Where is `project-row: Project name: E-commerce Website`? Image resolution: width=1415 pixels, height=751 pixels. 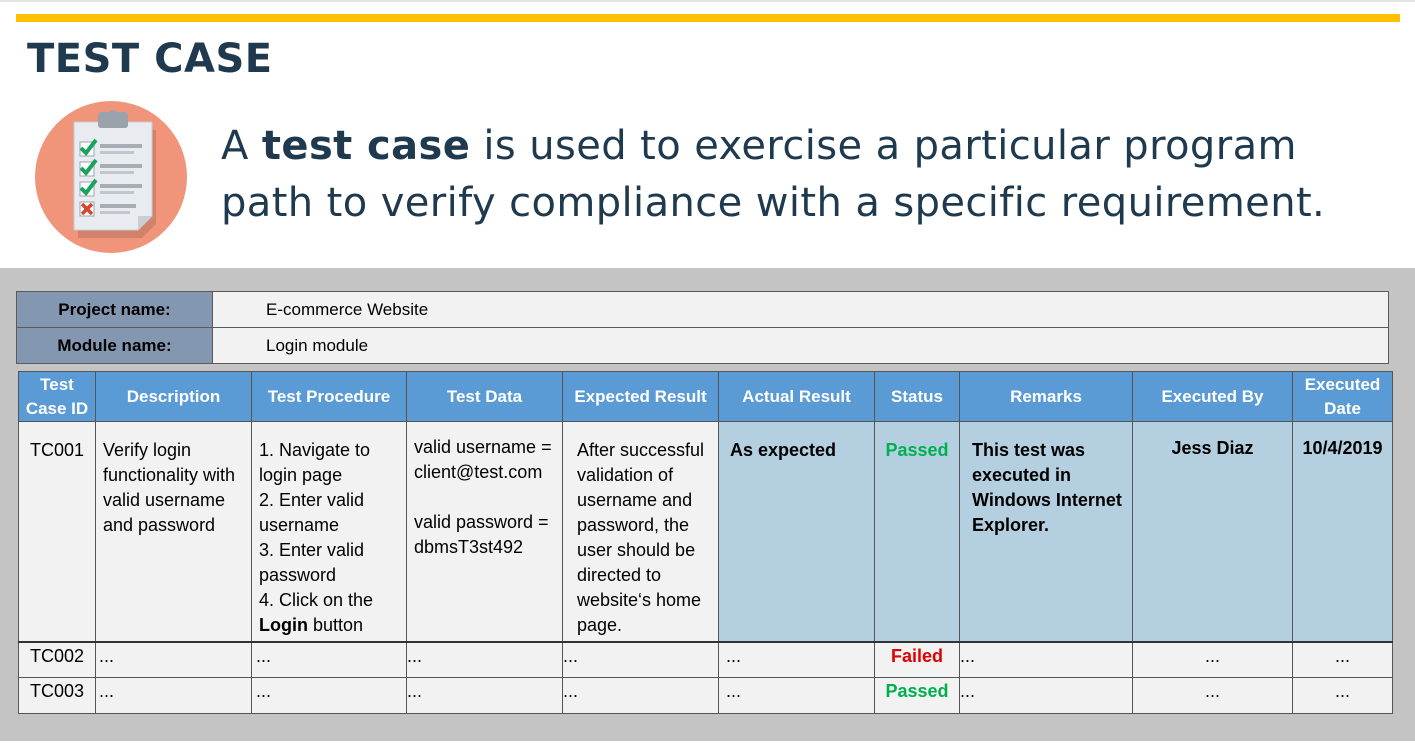 project-row: Project name: E-commerce Website is located at coordinates (702, 309).